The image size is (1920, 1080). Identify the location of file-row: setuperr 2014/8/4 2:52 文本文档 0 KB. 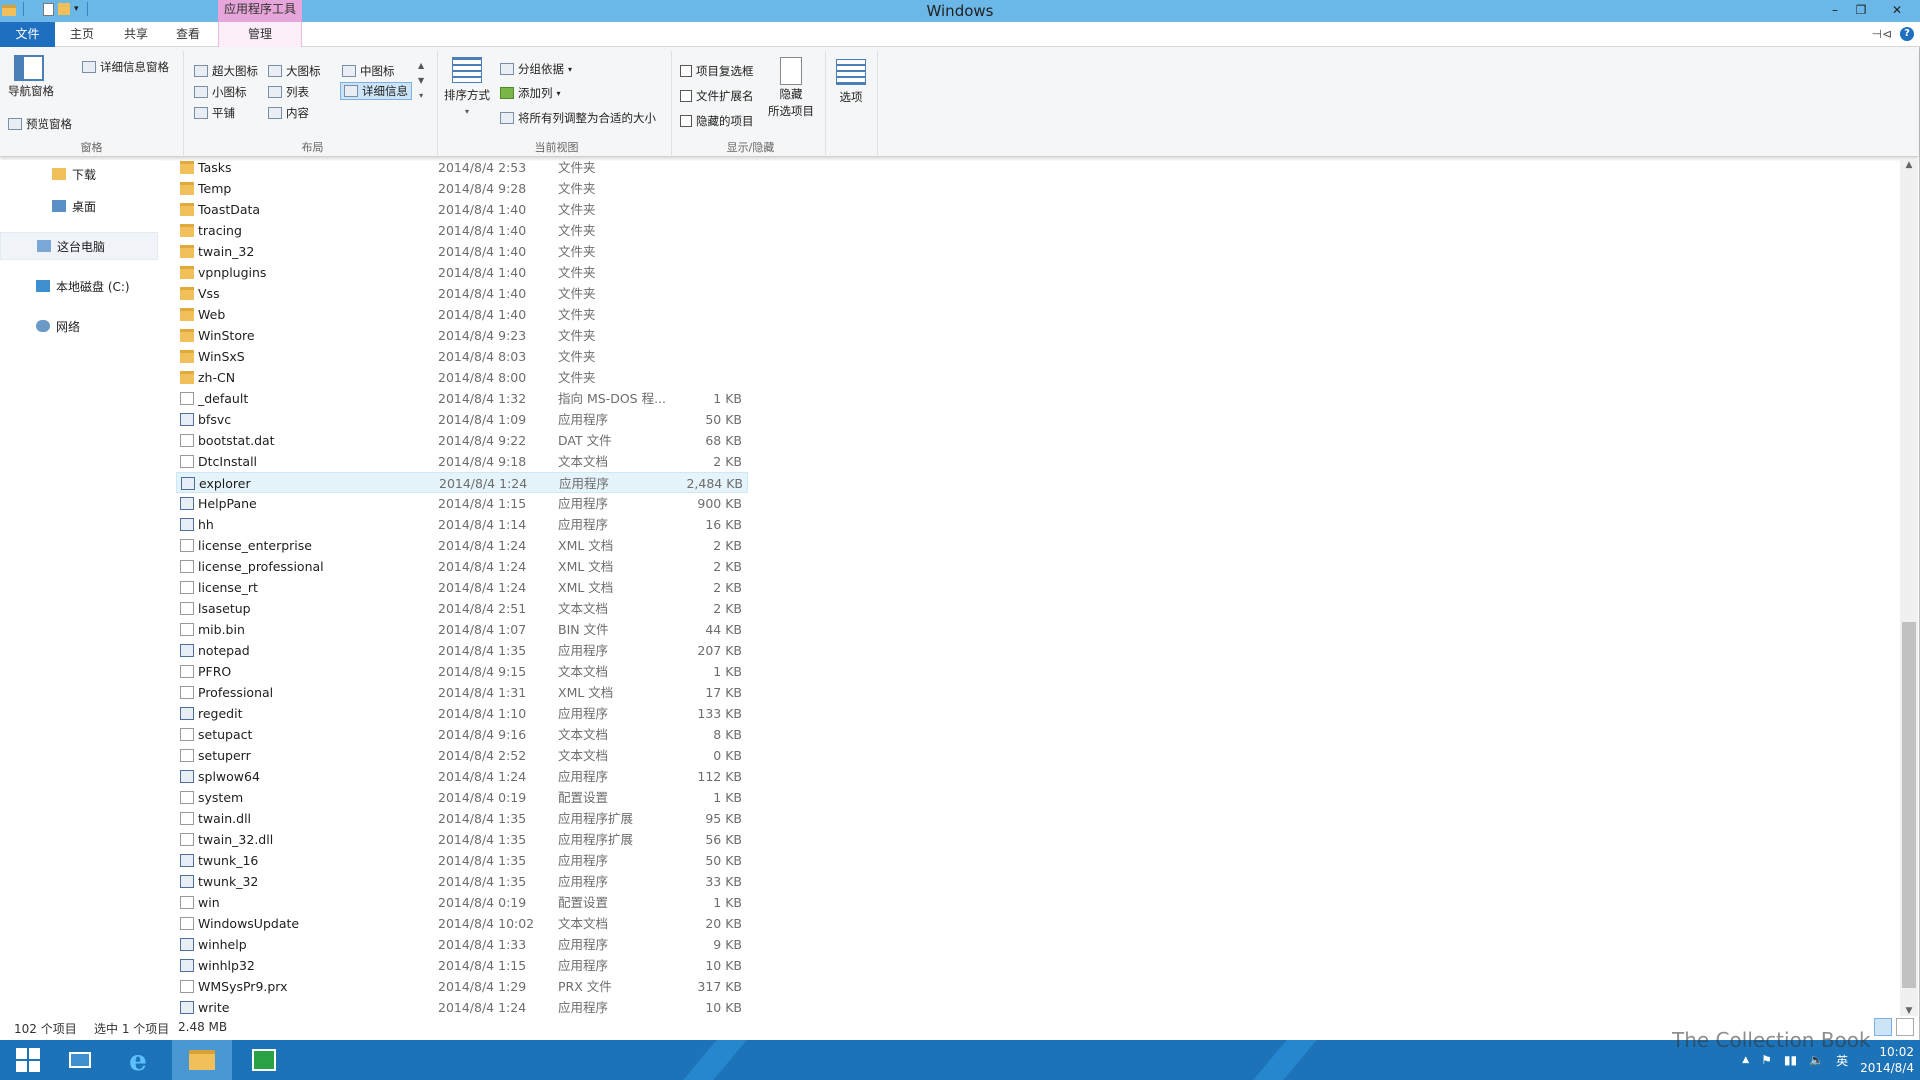
(462, 755).